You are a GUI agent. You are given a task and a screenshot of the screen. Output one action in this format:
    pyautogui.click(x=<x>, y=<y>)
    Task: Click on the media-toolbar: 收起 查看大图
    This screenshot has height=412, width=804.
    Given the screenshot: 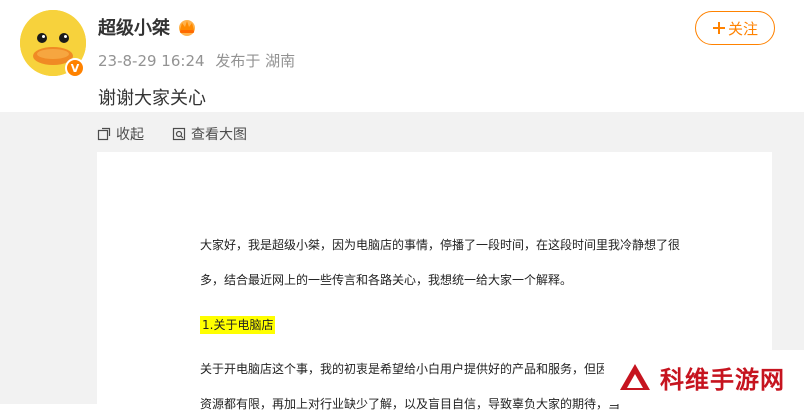 What is the action you would take?
    pyautogui.click(x=172, y=134)
    